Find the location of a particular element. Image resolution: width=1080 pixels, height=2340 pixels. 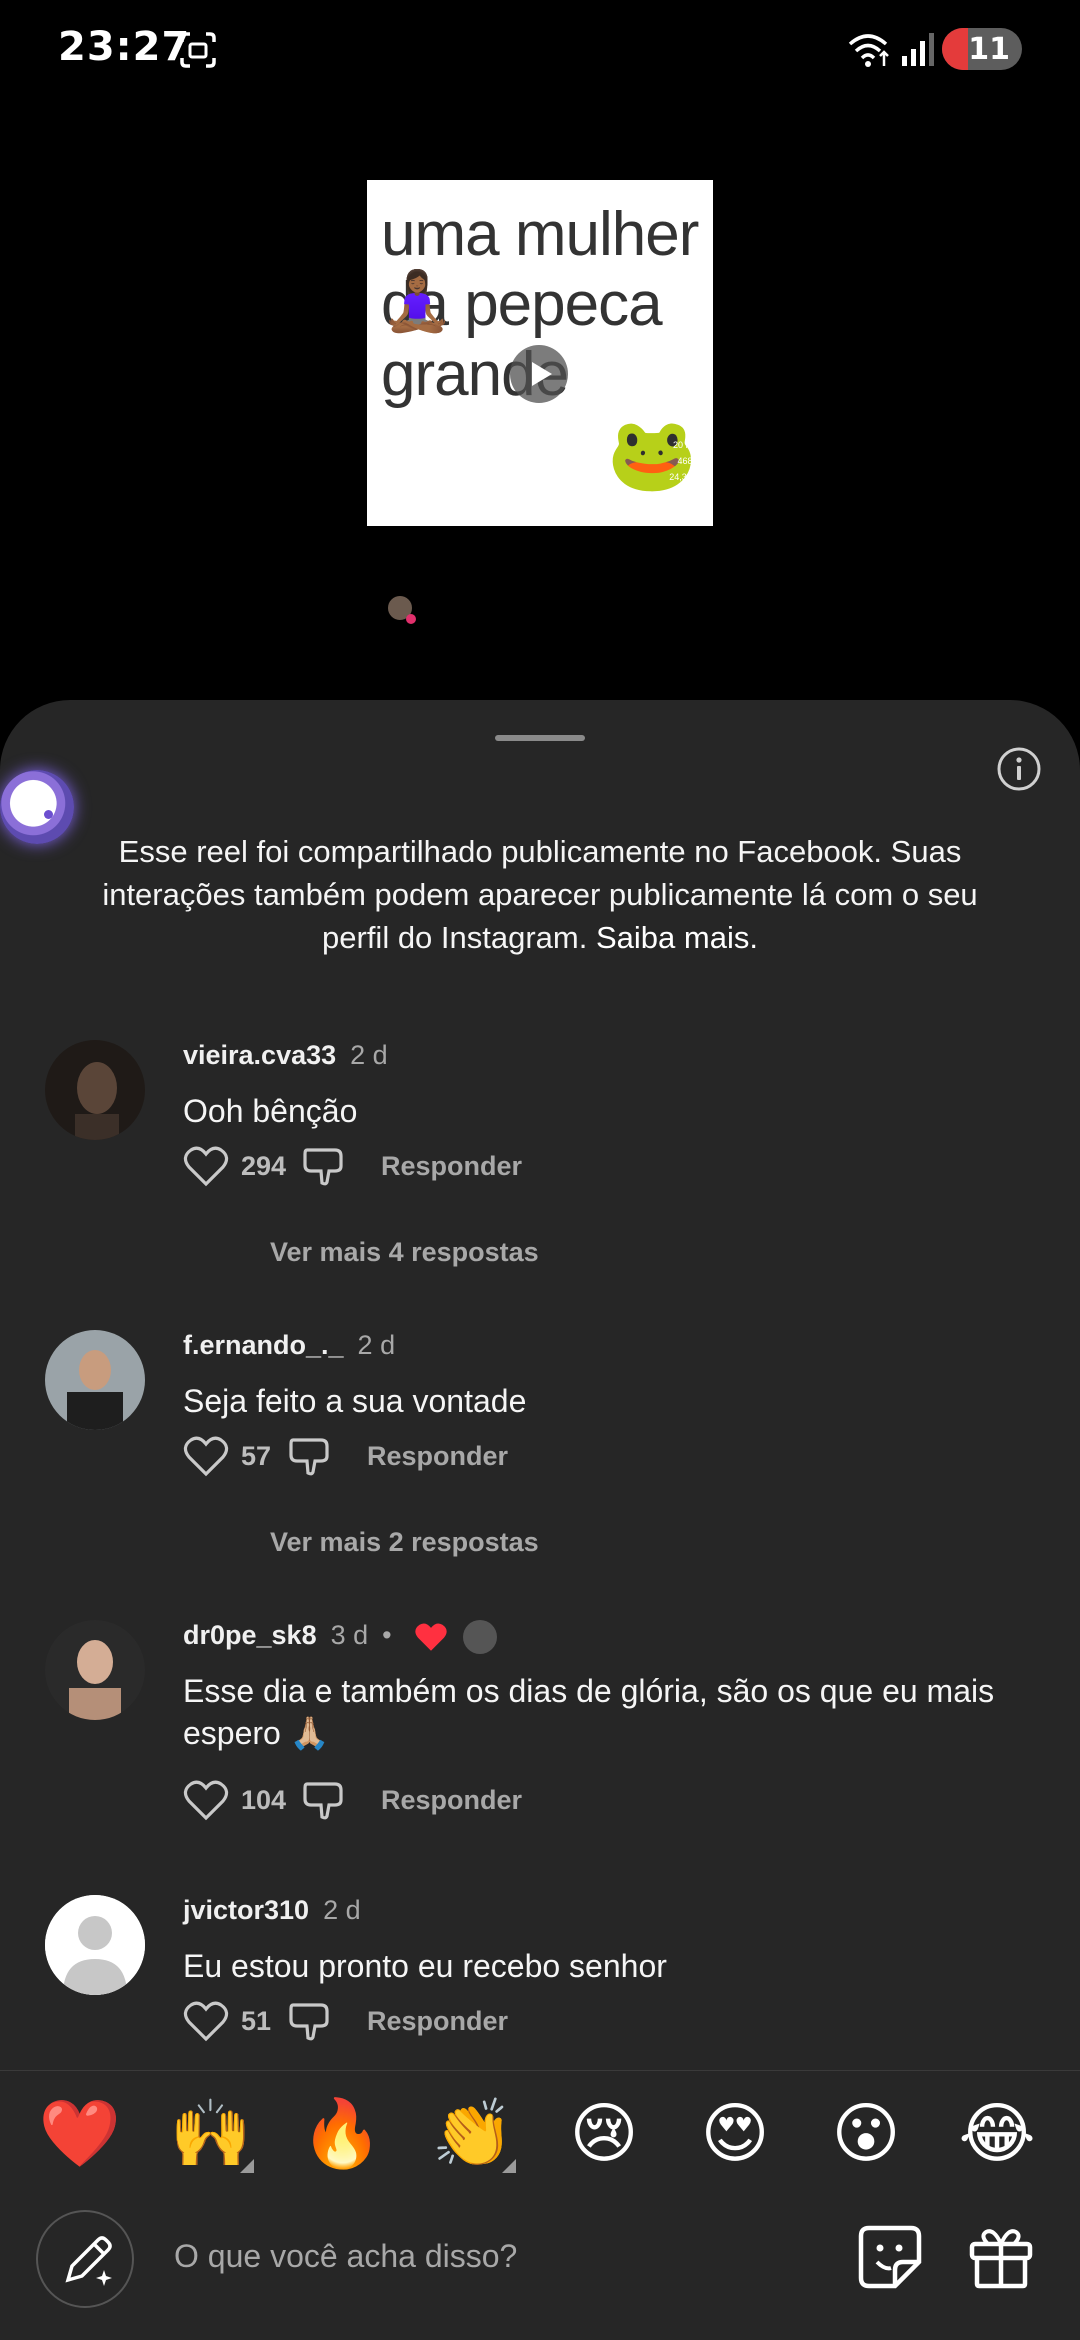

emoji-reaction-bar: ❤️ 🙌 🔥 👏 😢 😍 😮 😂 is located at coordinates (540, 2135).